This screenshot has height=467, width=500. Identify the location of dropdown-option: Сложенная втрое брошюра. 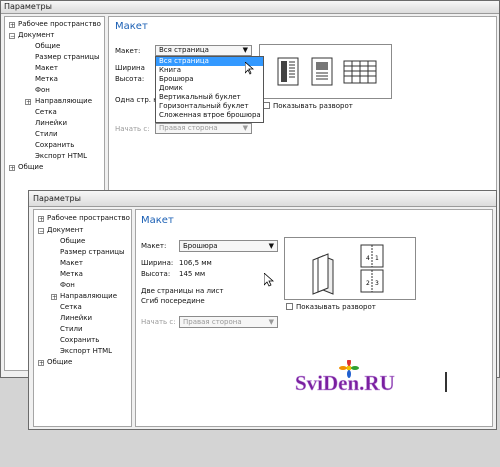
(209, 115).